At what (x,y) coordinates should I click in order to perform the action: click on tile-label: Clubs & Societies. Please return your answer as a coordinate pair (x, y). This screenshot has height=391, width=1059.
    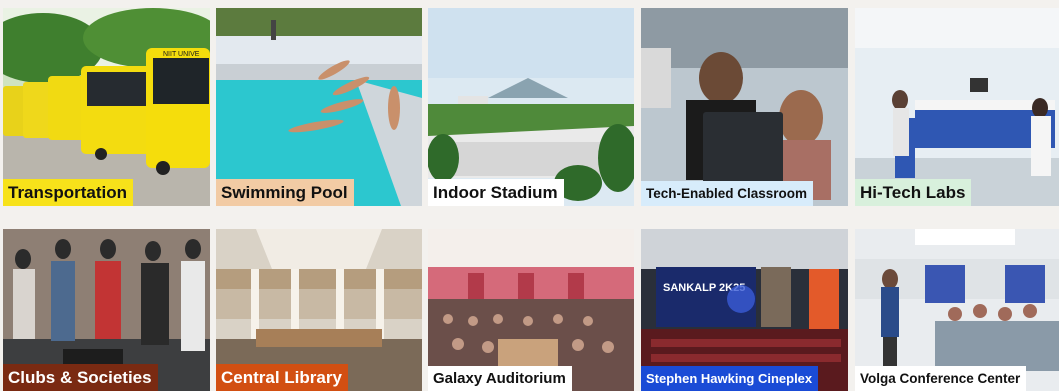
    Looking at the image, I should click on (80, 377).